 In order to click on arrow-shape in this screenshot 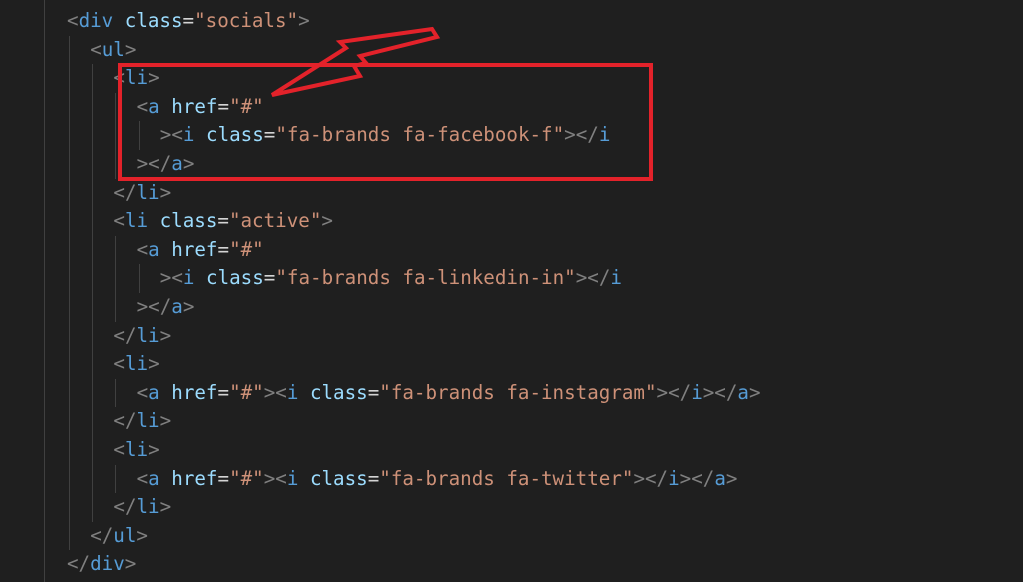, I will do `click(355, 61)`.